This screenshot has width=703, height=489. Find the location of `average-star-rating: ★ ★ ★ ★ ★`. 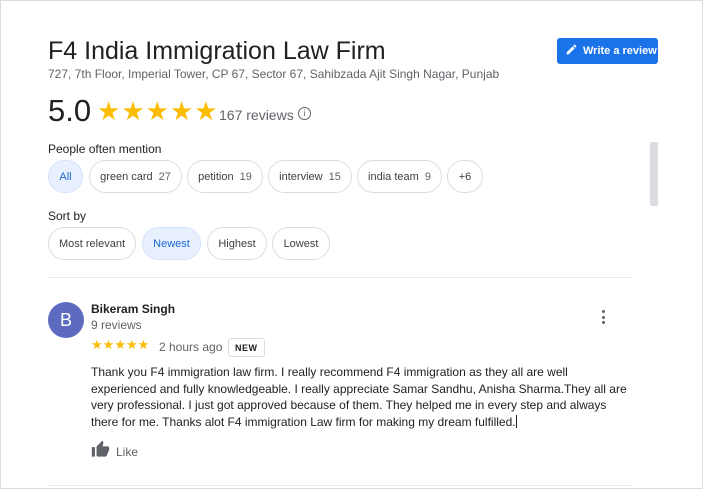

average-star-rating: ★ ★ ★ ★ ★ is located at coordinates (157, 111).